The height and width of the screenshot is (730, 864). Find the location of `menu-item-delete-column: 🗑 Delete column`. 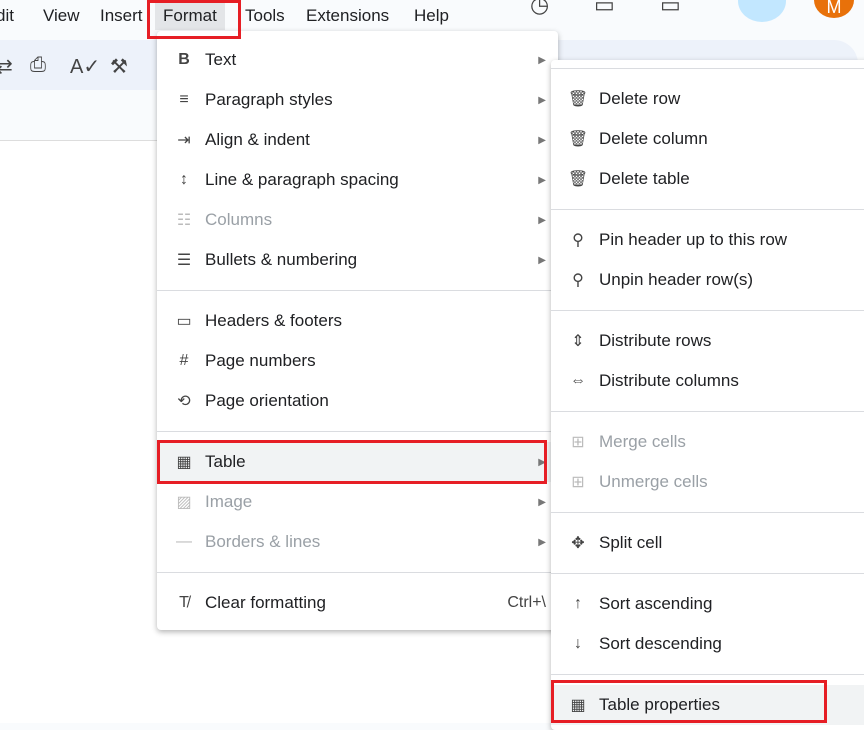

menu-item-delete-column: 🗑 Delete column is located at coordinates (707, 139).